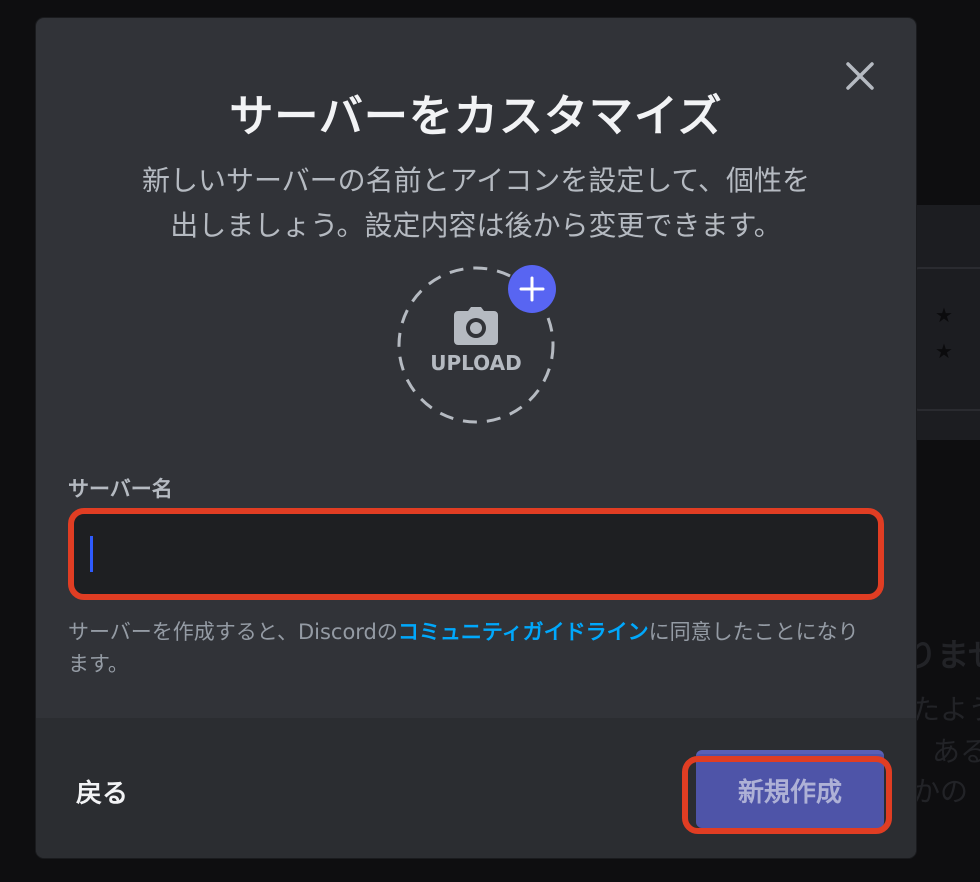 This screenshot has width=980, height=882. What do you see at coordinates (940, 791) in the screenshot?
I see `background-text: かの` at bounding box center [940, 791].